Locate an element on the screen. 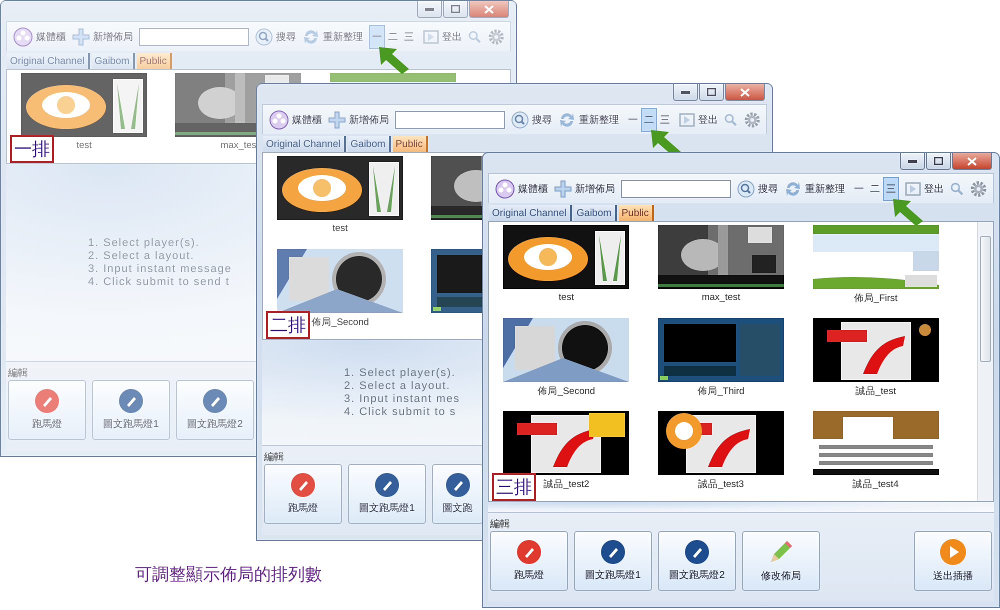  row-count-callout: 一排 is located at coordinates (32, 149).